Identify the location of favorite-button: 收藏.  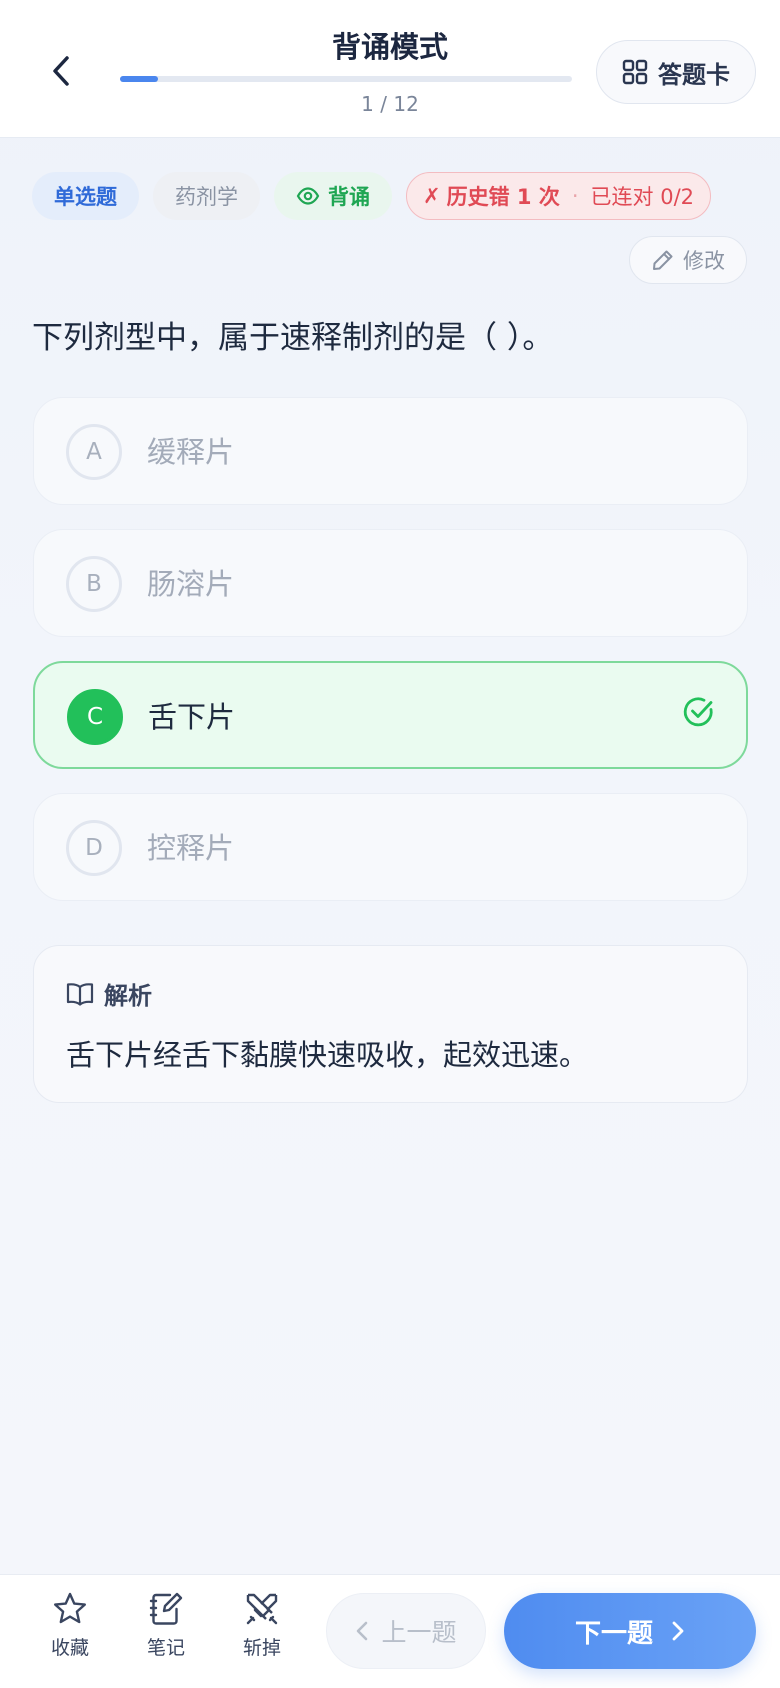
(70, 1631).